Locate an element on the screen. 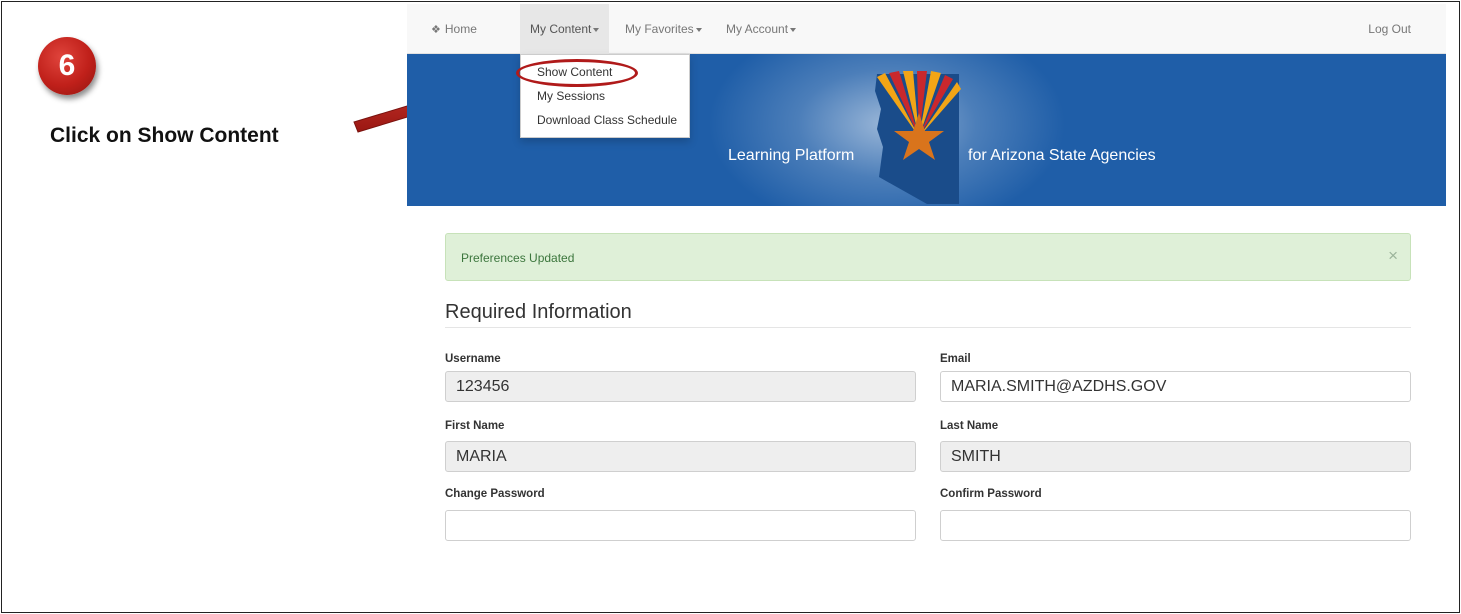 The height and width of the screenshot is (614, 1461). nav-my-account: My Account is located at coordinates (761, 29).